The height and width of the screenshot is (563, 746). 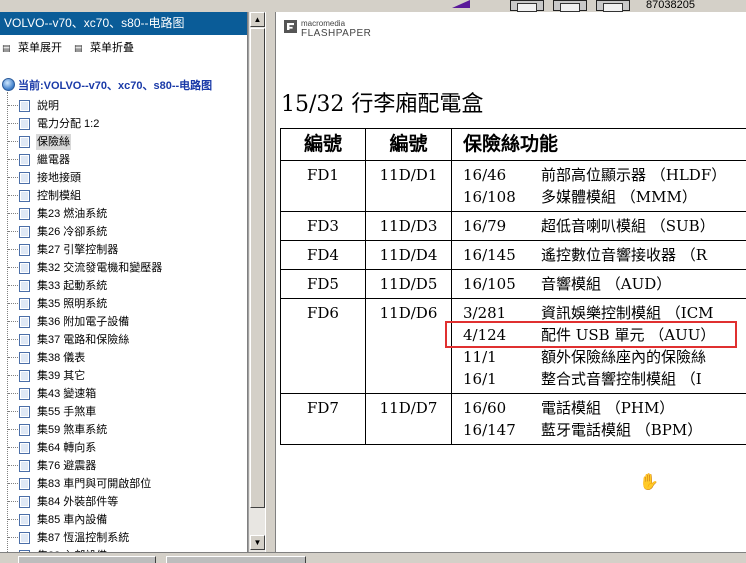 What do you see at coordinates (123, 160) in the screenshot?
I see `tree-item: 繼電器` at bounding box center [123, 160].